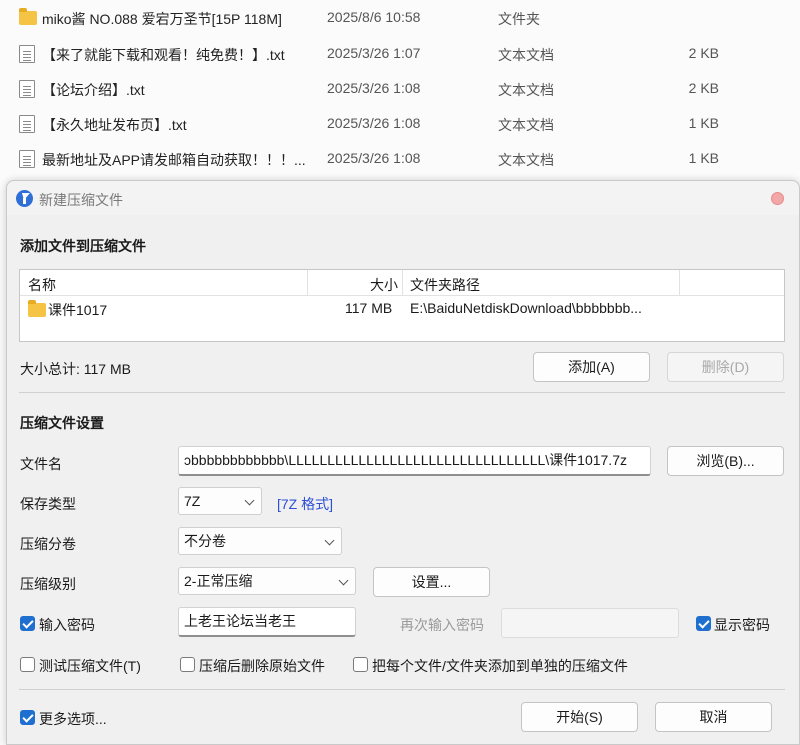  What do you see at coordinates (27, 623) in the screenshot?
I see `password-checkbox` at bounding box center [27, 623].